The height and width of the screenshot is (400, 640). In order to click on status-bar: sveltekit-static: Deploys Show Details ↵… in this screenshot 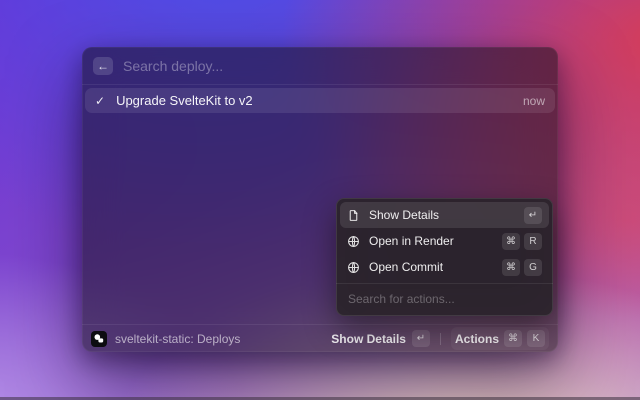, I will do `click(320, 338)`.